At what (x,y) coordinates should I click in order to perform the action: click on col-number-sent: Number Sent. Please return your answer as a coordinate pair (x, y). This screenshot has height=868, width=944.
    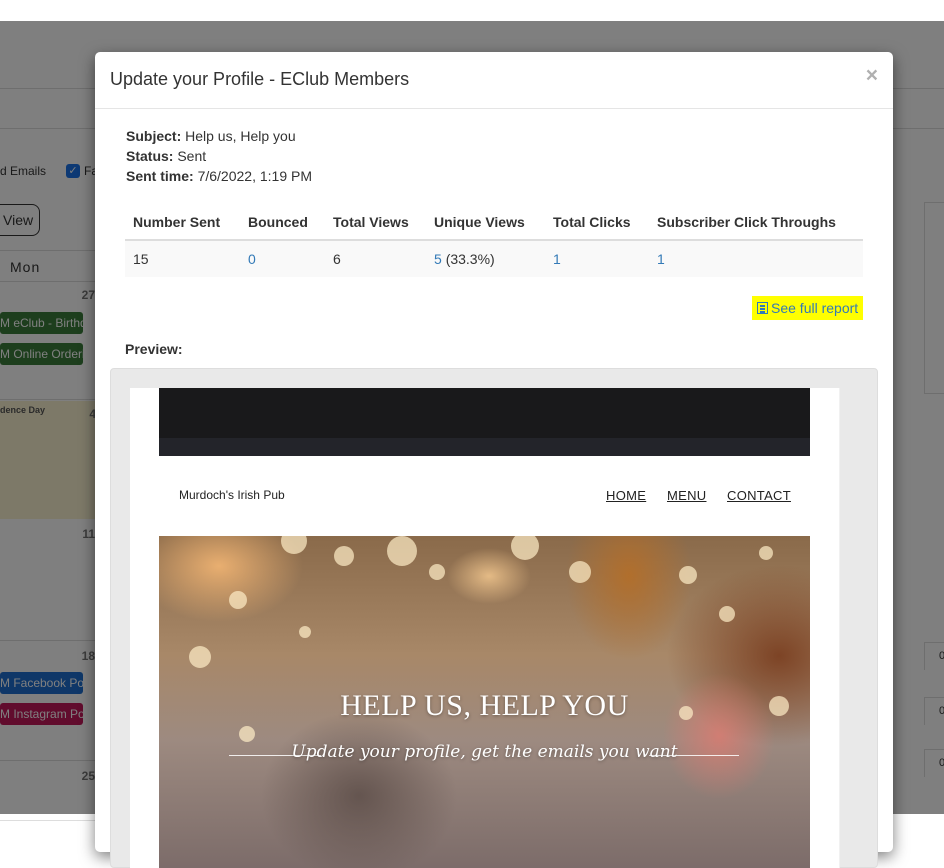
    Looking at the image, I should click on (182, 223).